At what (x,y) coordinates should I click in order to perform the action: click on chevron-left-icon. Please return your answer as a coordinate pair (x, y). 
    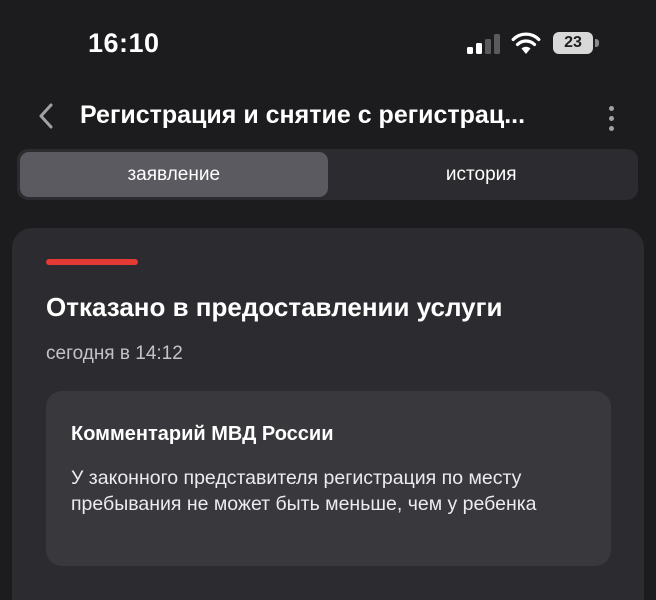
    Looking at the image, I should click on (46, 116).